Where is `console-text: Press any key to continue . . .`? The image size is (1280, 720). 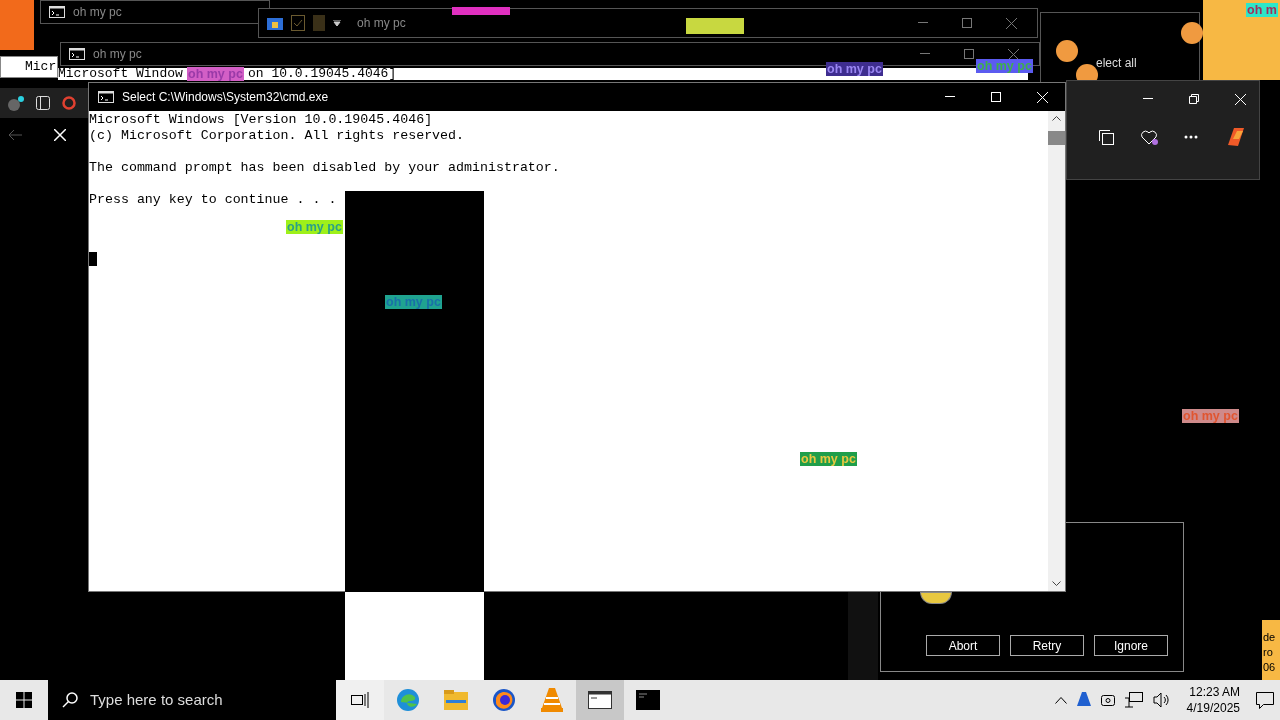
console-text: Press any key to continue . . . is located at coordinates (213, 200).